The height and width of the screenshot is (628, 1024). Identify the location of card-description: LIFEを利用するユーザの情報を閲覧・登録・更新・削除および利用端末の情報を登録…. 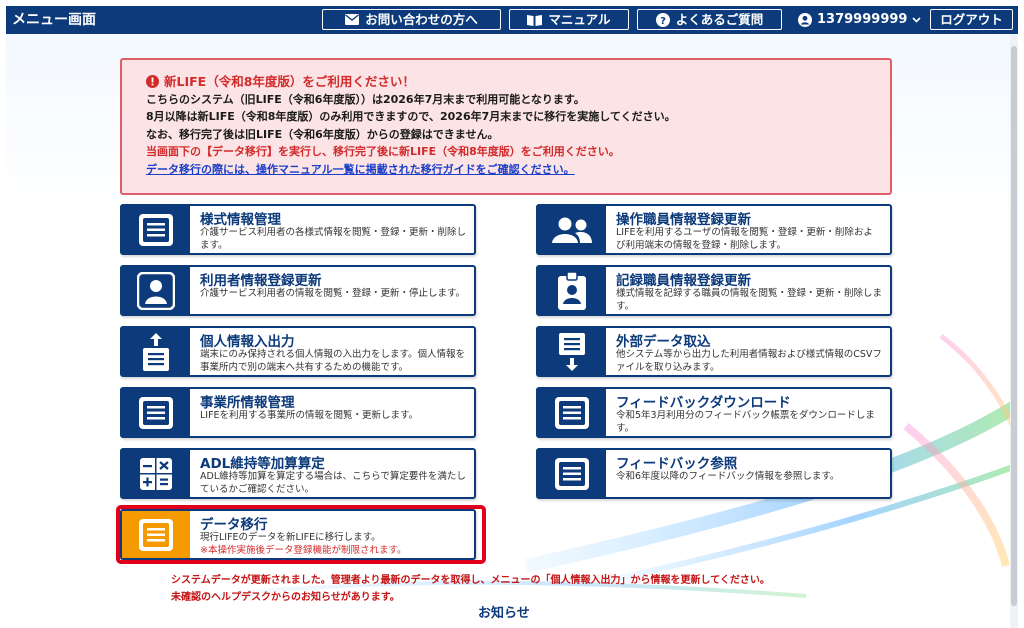
(744, 239).